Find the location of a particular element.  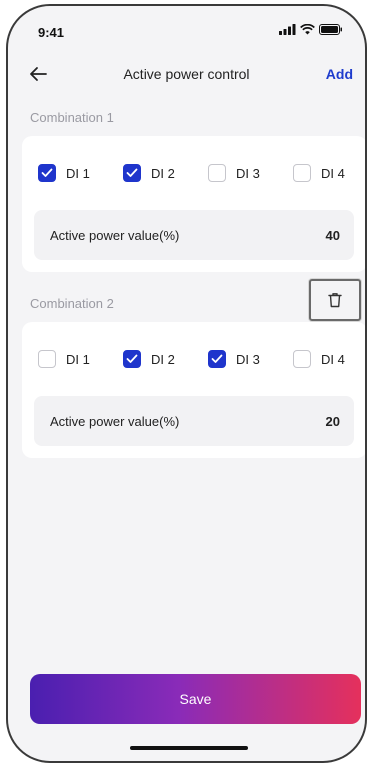

status-bar: 9:41 is located at coordinates (186, 30).